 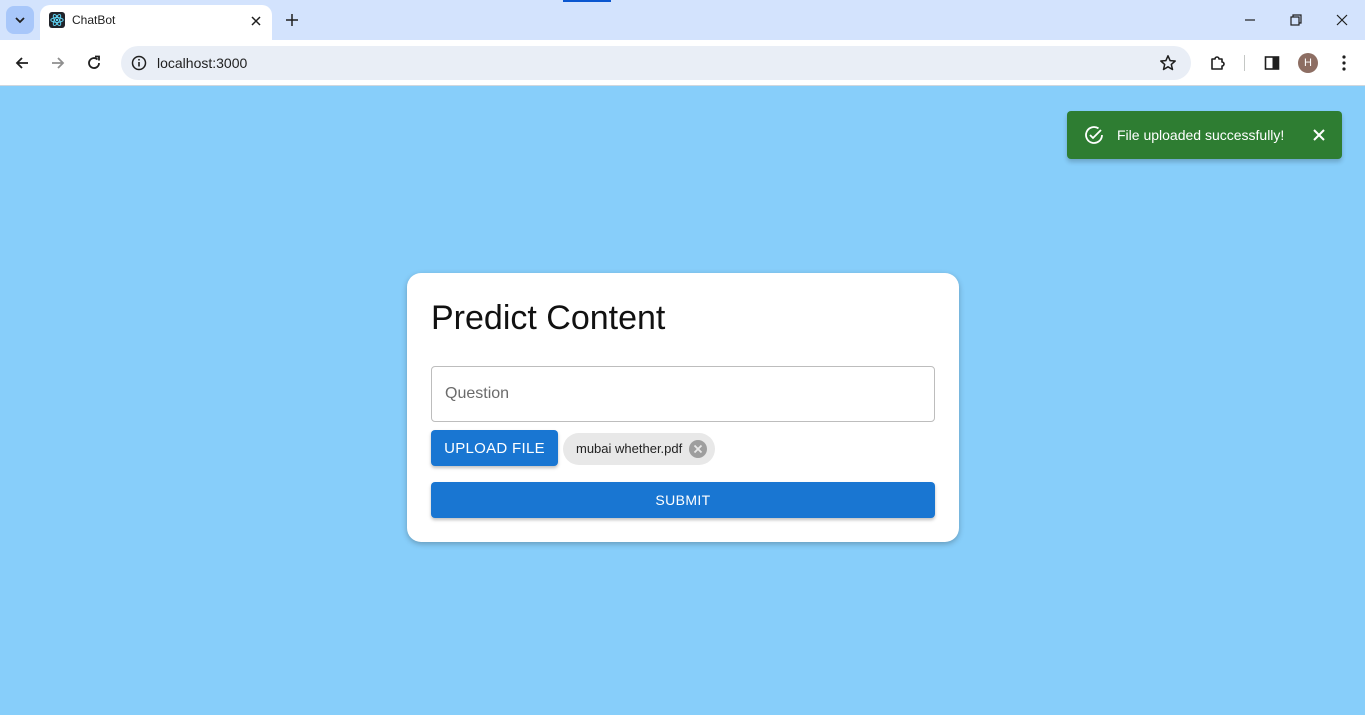 I want to click on restore-icon, so click(x=1296, y=20).